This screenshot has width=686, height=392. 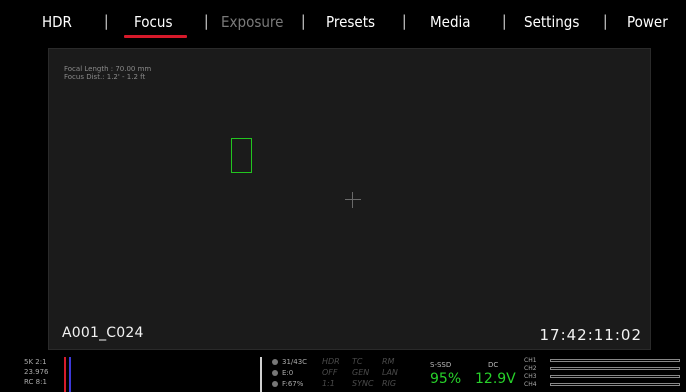 I want to click on flag-ratio: 1:1, so click(x=328, y=383).